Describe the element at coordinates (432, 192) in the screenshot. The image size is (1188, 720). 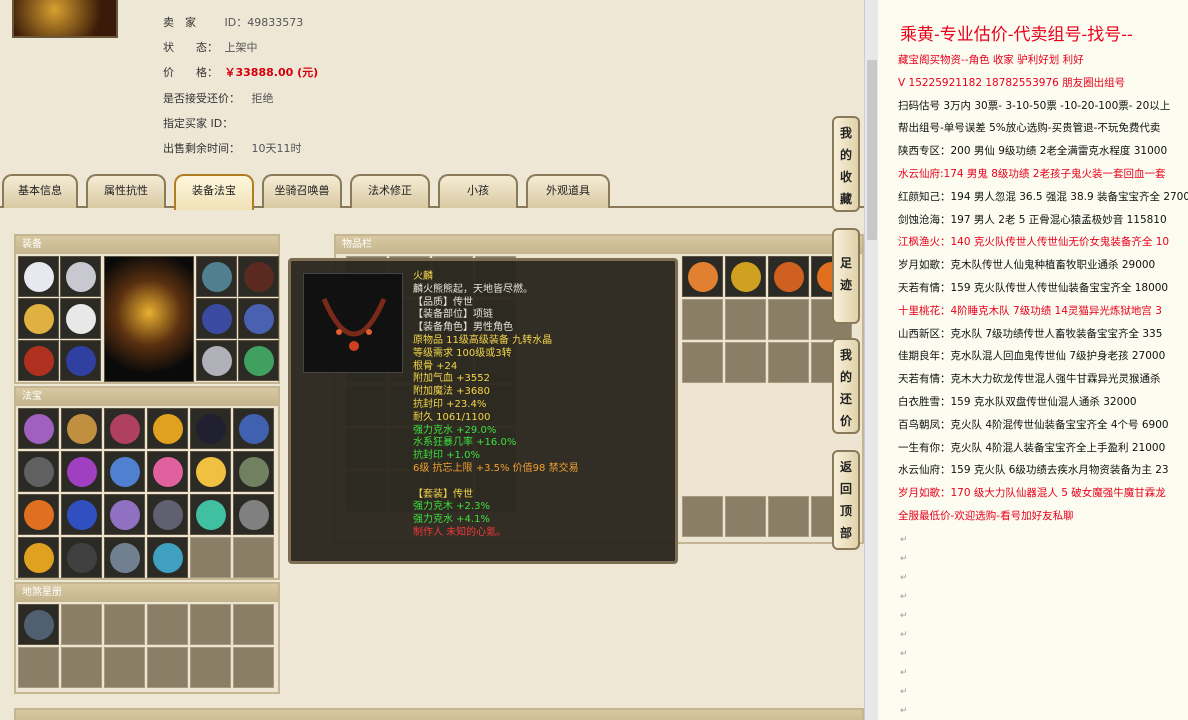
I see `detail-tabs: 基本信息 属性抗性 装备法宝 坐骑召唤兽 法术修正 小孩 外观道具` at that location.